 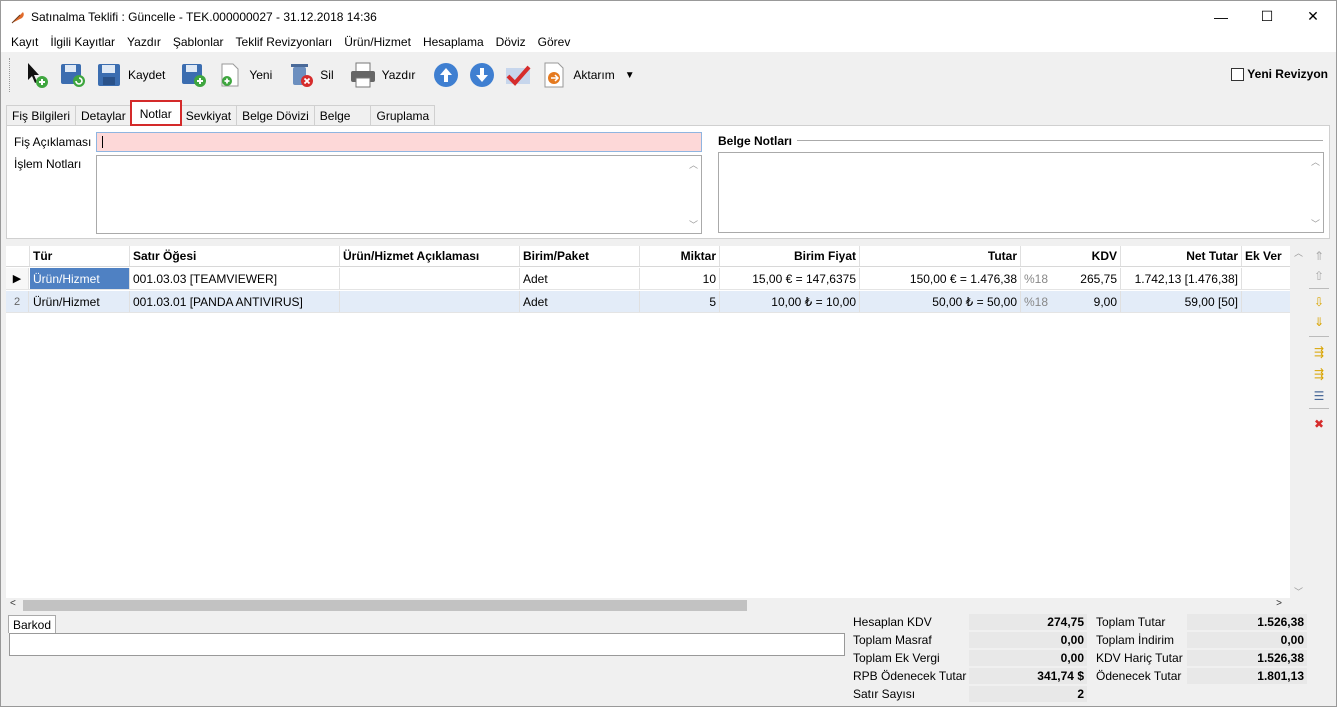 I want to click on save-new-button, so click(x=194, y=75).